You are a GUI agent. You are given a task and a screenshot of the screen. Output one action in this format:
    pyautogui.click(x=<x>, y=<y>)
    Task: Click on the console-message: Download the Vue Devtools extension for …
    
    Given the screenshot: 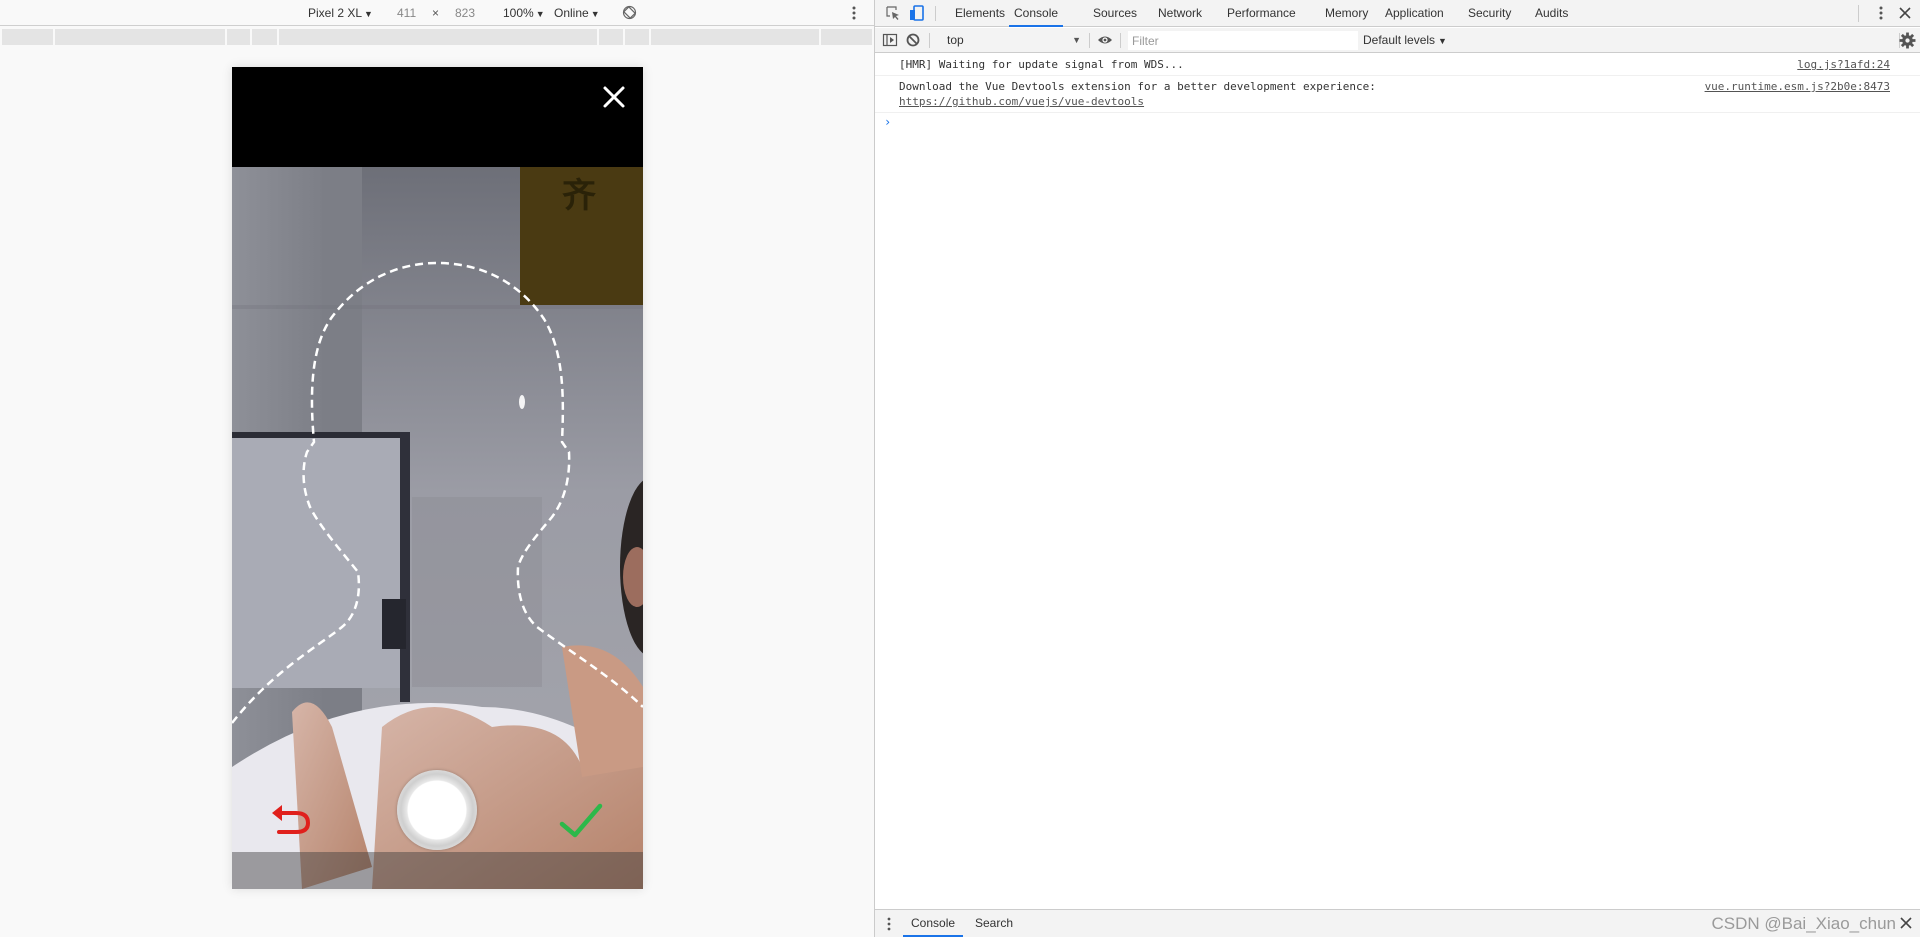 What is the action you would take?
    pyautogui.click(x=1397, y=94)
    